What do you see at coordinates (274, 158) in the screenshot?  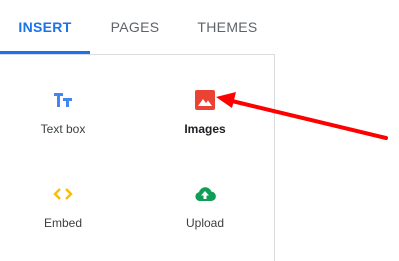 I see `panel-divider` at bounding box center [274, 158].